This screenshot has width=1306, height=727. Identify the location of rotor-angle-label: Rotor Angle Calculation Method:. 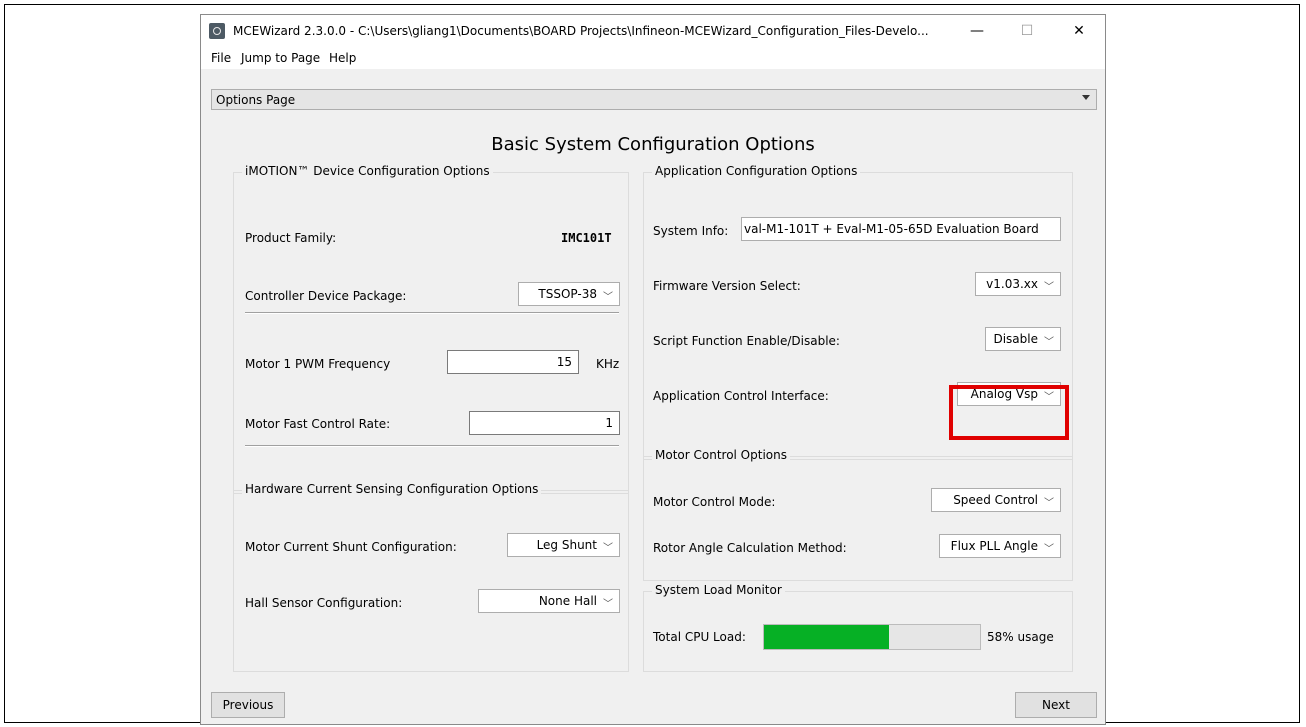
(750, 548).